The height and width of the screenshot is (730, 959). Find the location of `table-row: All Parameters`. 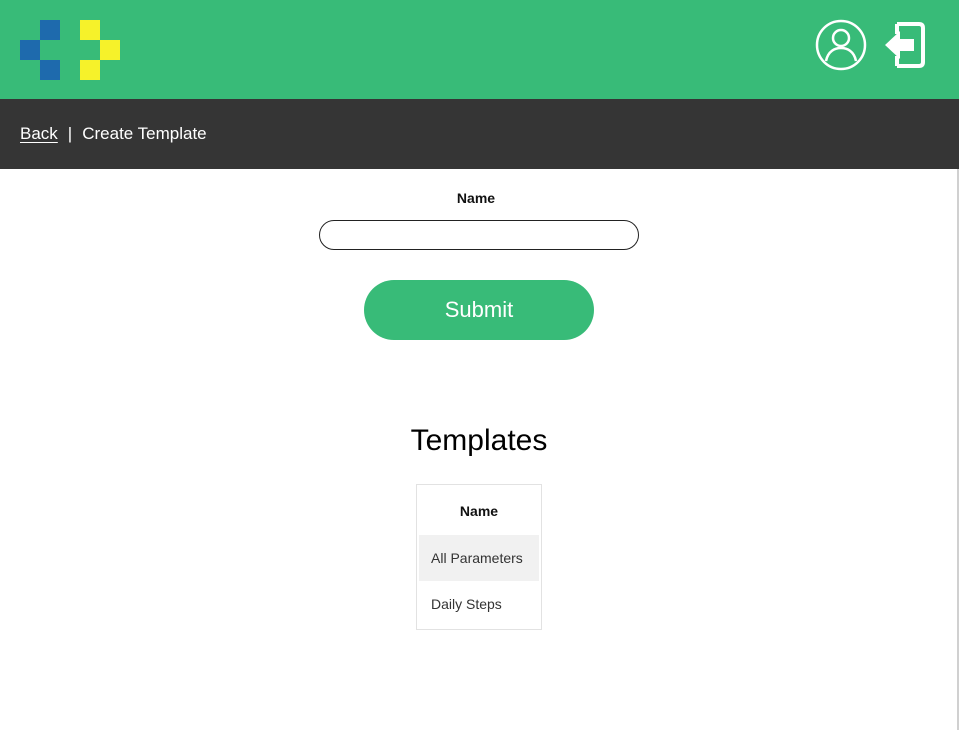

table-row: All Parameters is located at coordinates (479, 558).